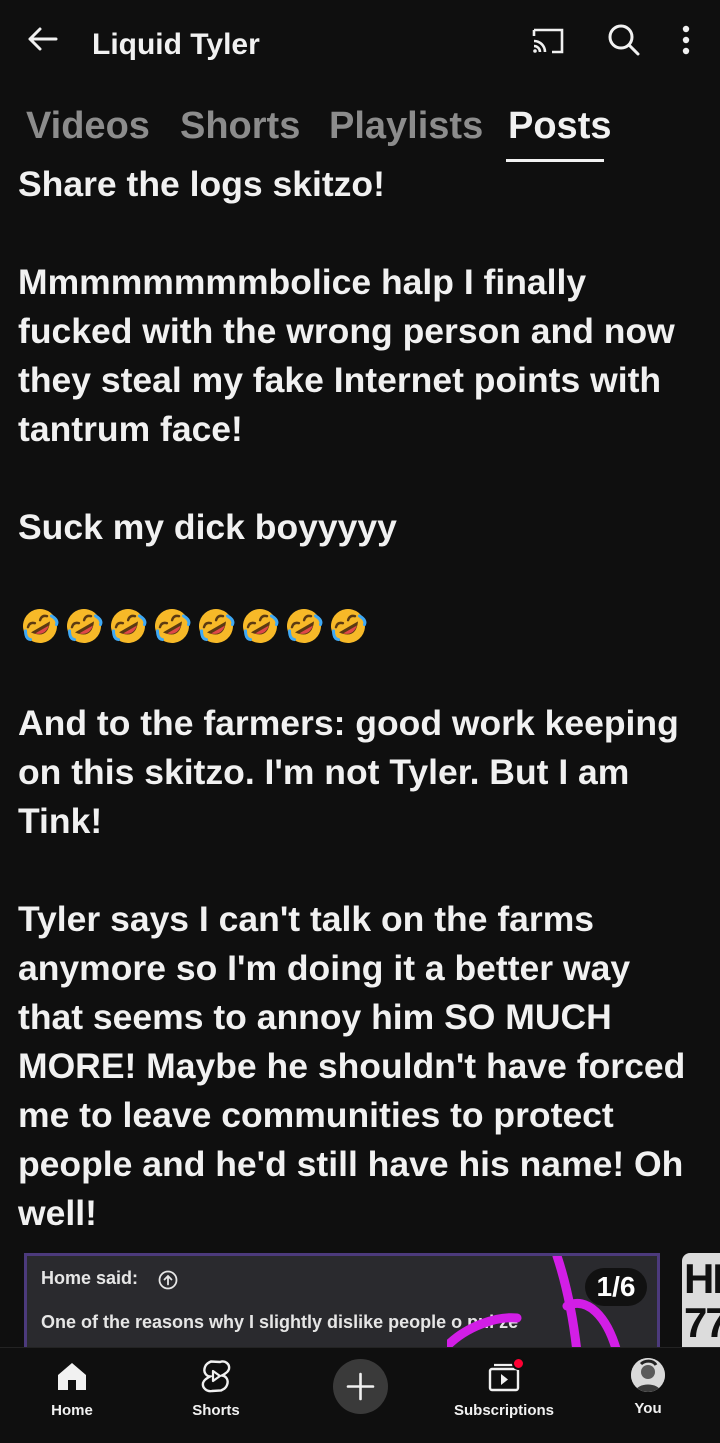 The height and width of the screenshot is (1443, 720). Describe the element at coordinates (201, 184) in the screenshot. I see `post-paragraph: Share the logs skitzo!` at that location.